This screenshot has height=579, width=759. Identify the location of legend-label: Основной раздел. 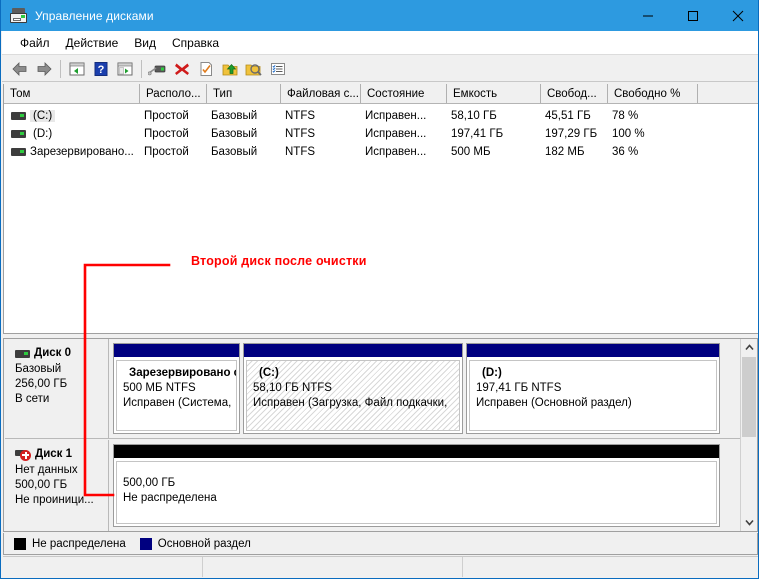
(204, 543).